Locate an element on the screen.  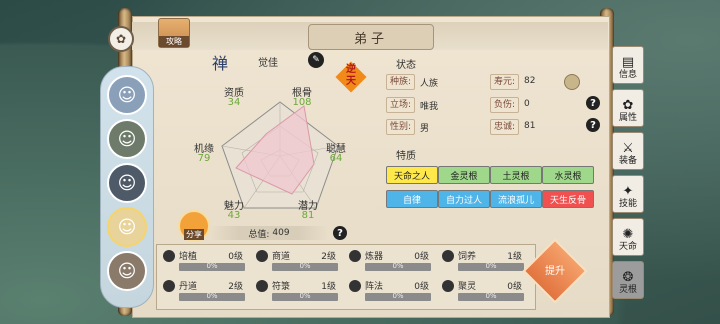
trait-badge: 天命之人 is located at coordinates (412, 175).